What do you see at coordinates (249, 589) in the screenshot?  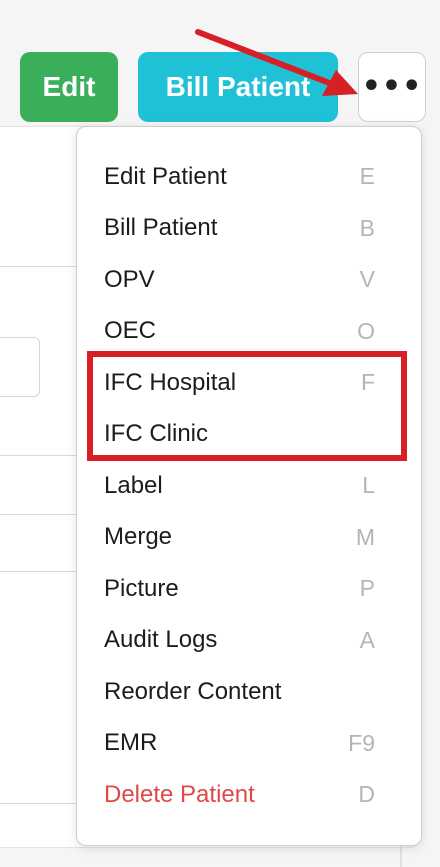 I see `menu-item-picture: Picture P` at bounding box center [249, 589].